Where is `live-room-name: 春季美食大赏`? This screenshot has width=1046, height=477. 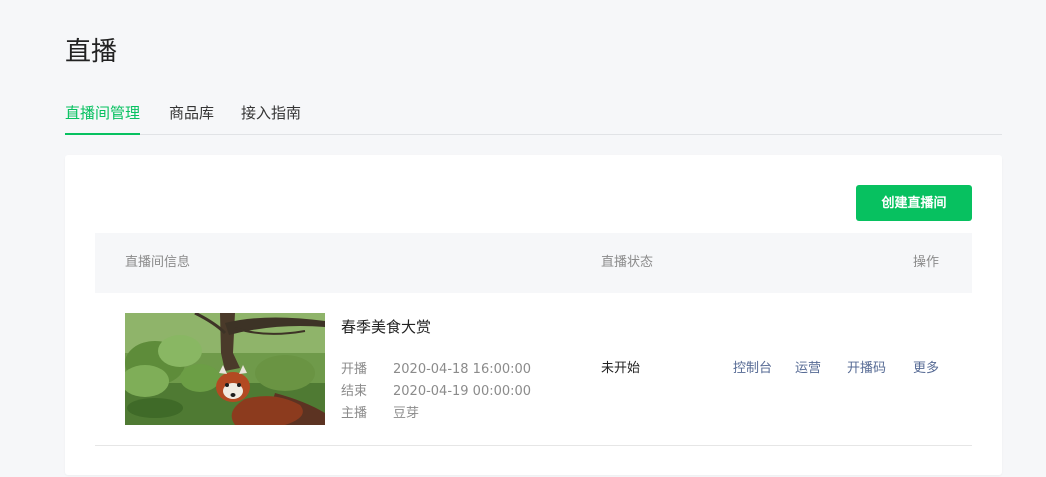
live-room-name: 春季美食大赏 is located at coordinates (386, 327).